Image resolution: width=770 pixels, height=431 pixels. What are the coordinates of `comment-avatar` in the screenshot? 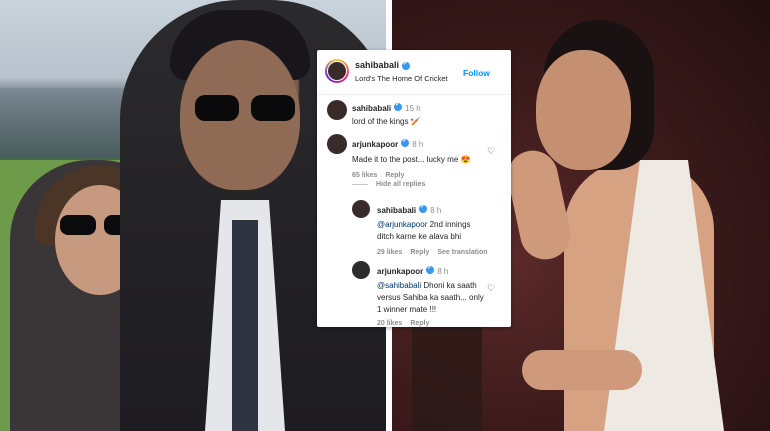 It's located at (337, 144).